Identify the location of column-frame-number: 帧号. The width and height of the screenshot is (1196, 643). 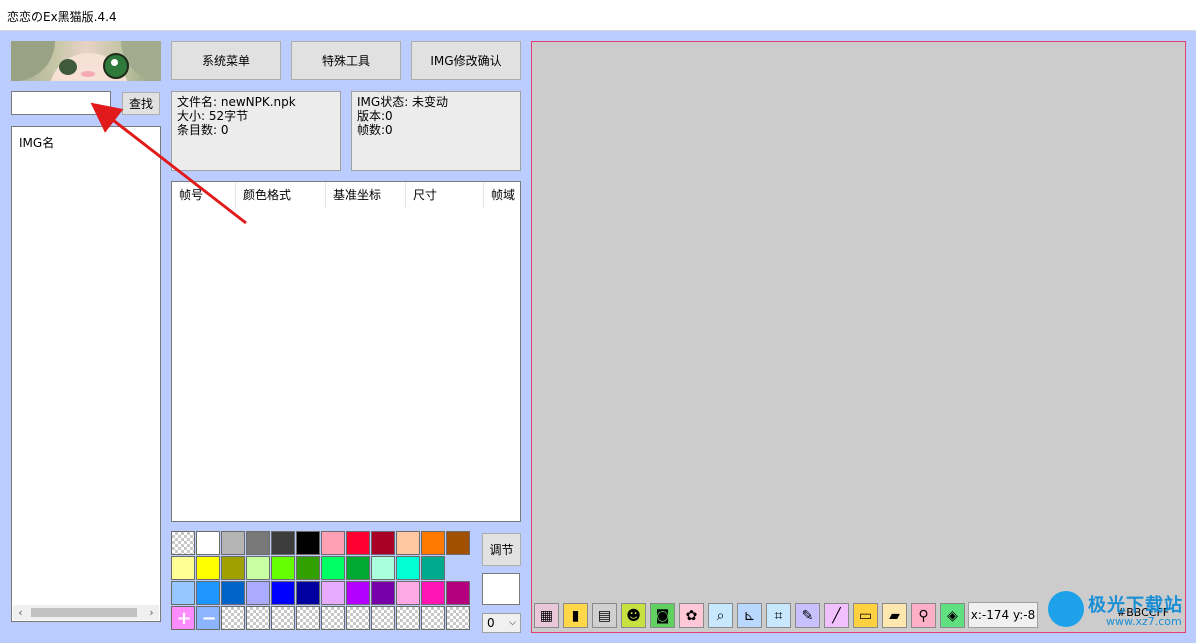
(204, 195).